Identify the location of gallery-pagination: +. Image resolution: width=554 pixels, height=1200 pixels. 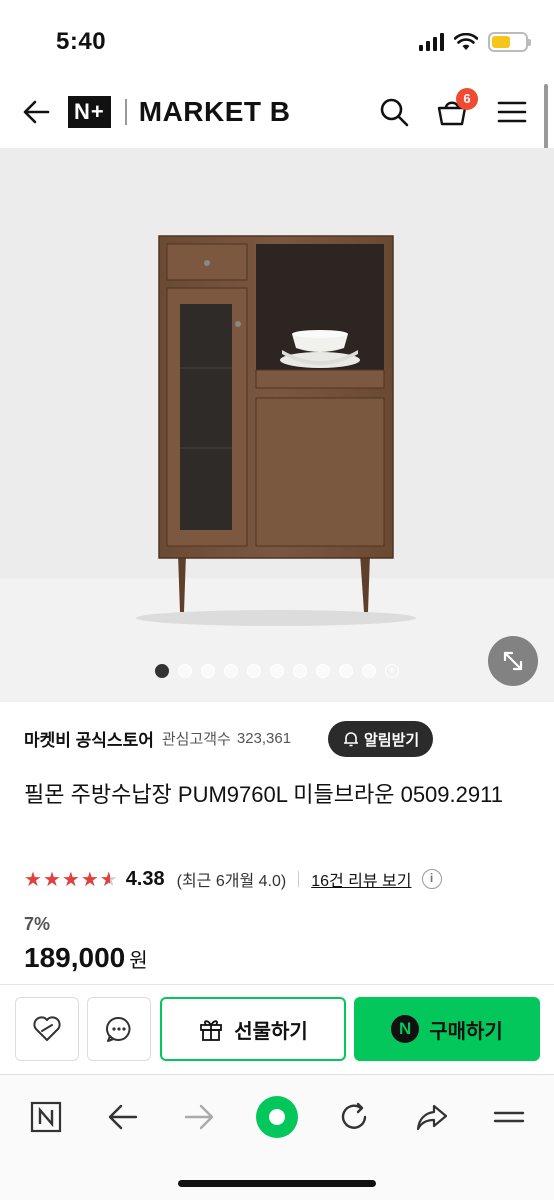
(277, 671).